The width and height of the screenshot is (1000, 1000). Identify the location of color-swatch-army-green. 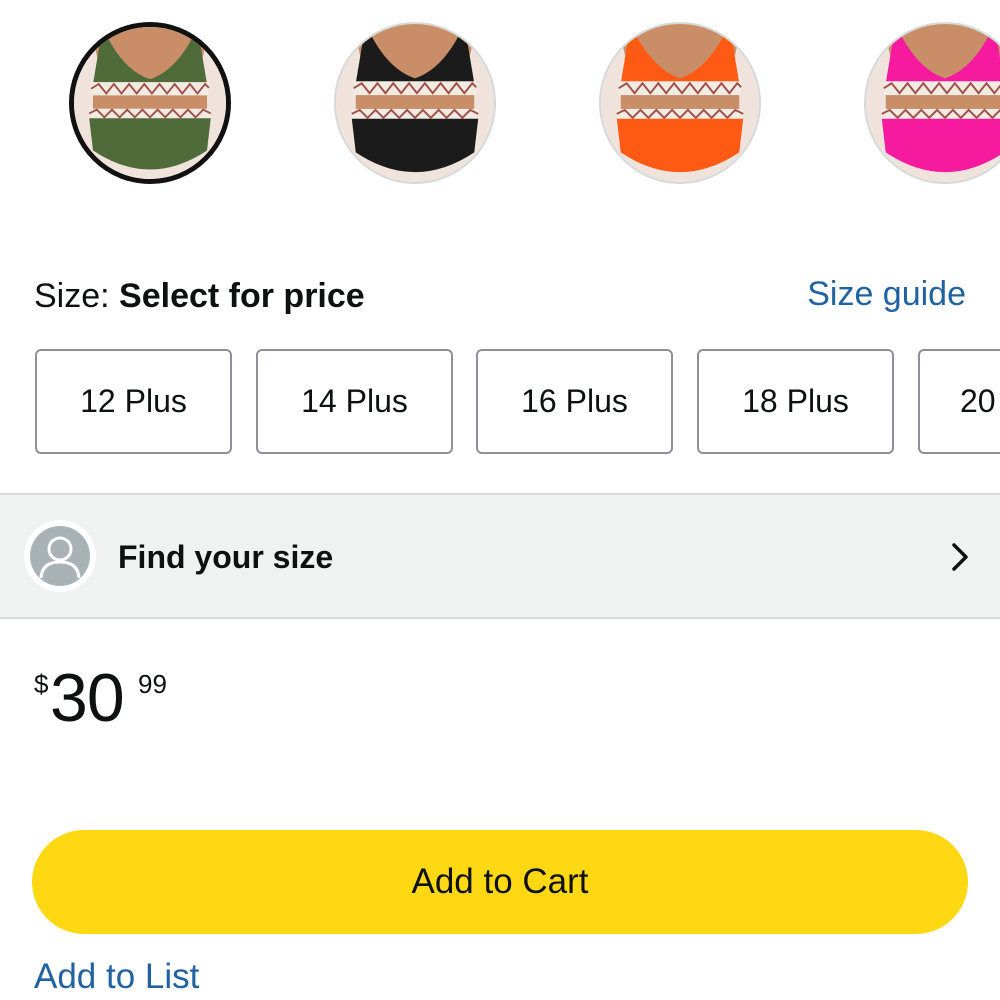
(150, 103).